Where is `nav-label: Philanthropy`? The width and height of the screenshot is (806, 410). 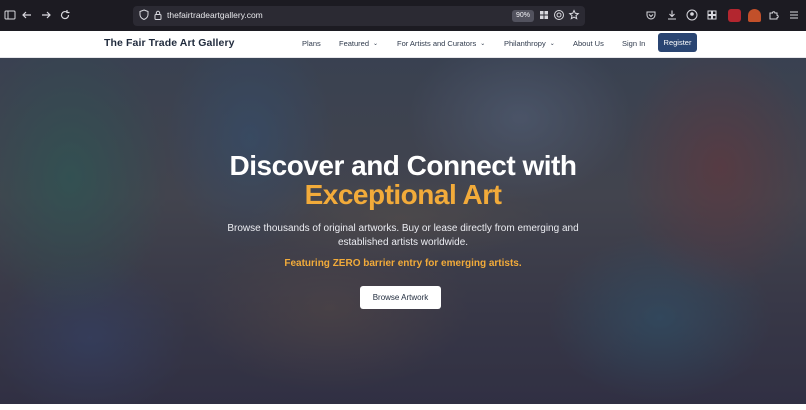 nav-label: Philanthropy is located at coordinates (525, 43).